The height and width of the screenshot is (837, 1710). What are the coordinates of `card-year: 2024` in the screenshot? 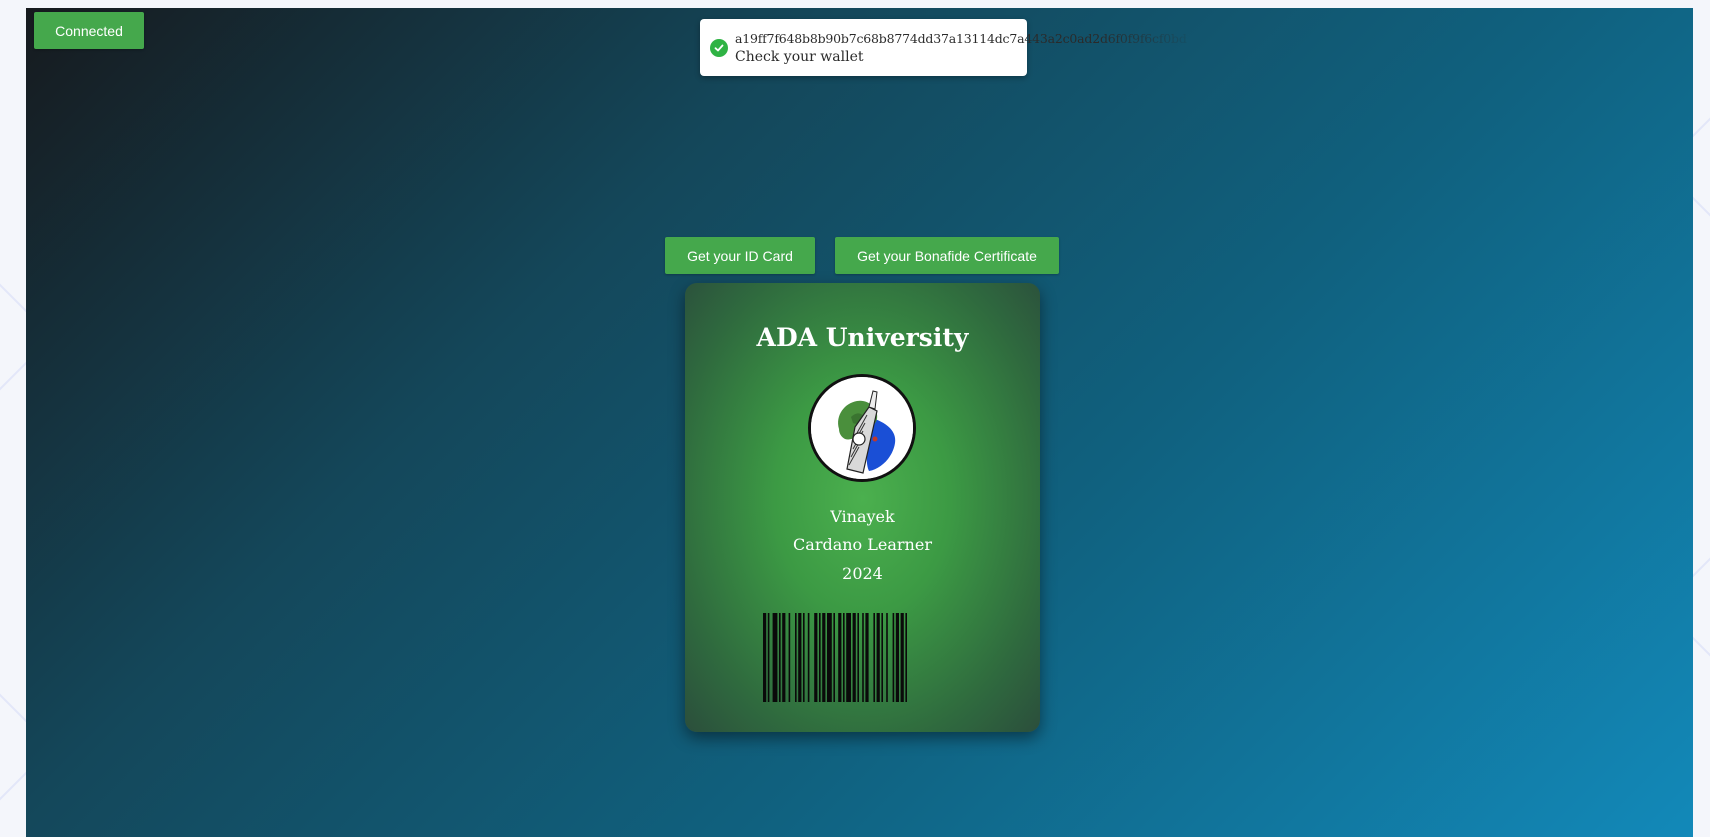 It's located at (862, 573).